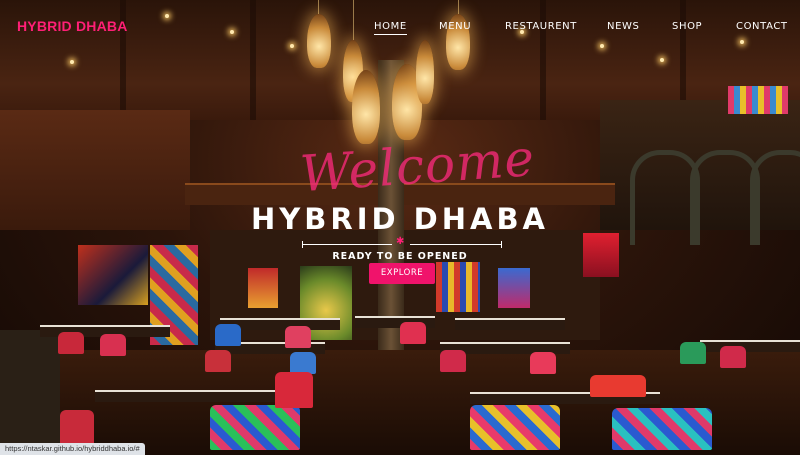 The image size is (800, 455). What do you see at coordinates (72, 26) in the screenshot?
I see `brand-logo: HYBRID DHABA` at bounding box center [72, 26].